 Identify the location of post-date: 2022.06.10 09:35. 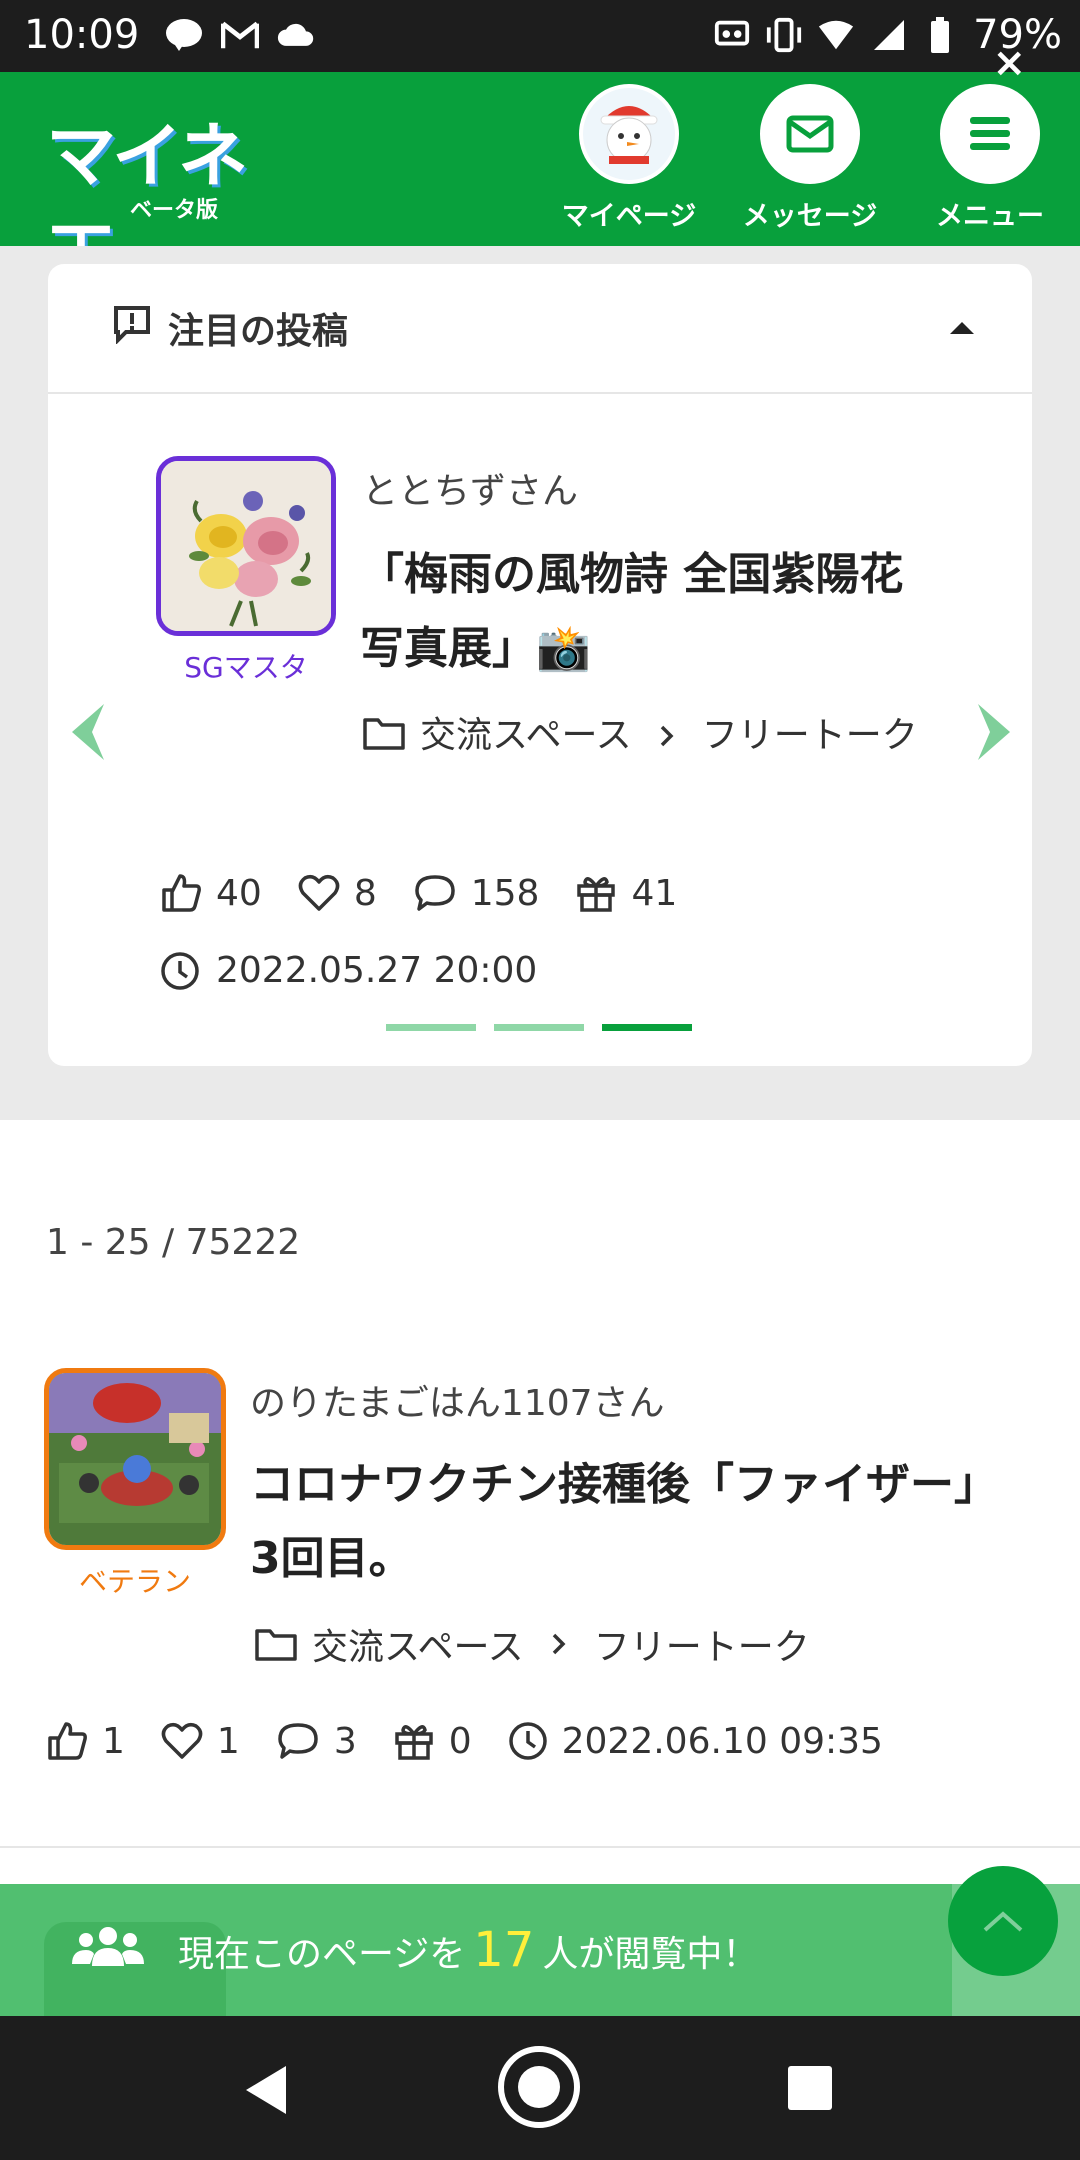
(695, 1741).